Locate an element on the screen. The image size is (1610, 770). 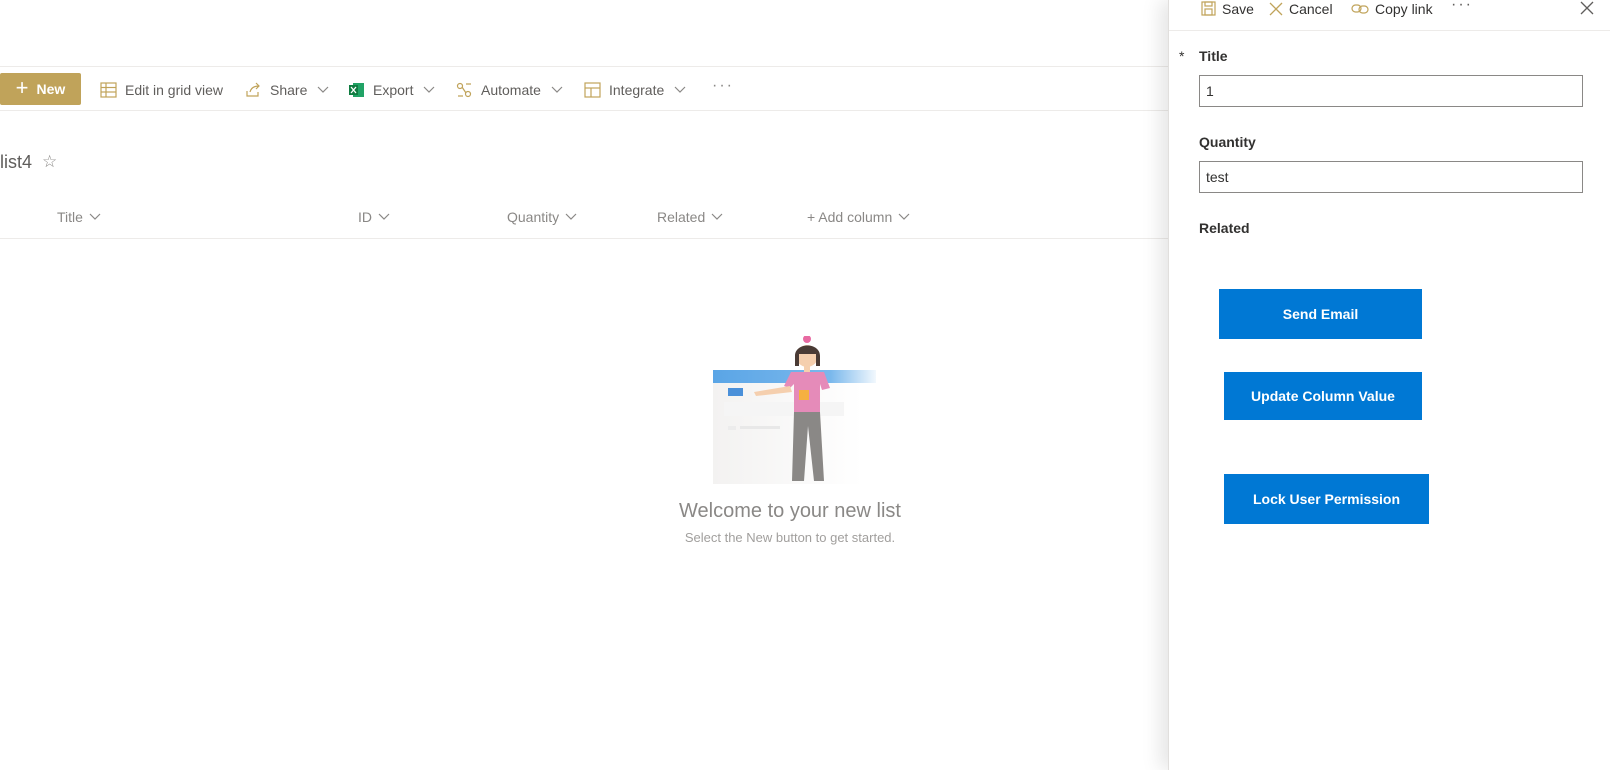
column-header-label: Title is located at coordinates (70, 217).